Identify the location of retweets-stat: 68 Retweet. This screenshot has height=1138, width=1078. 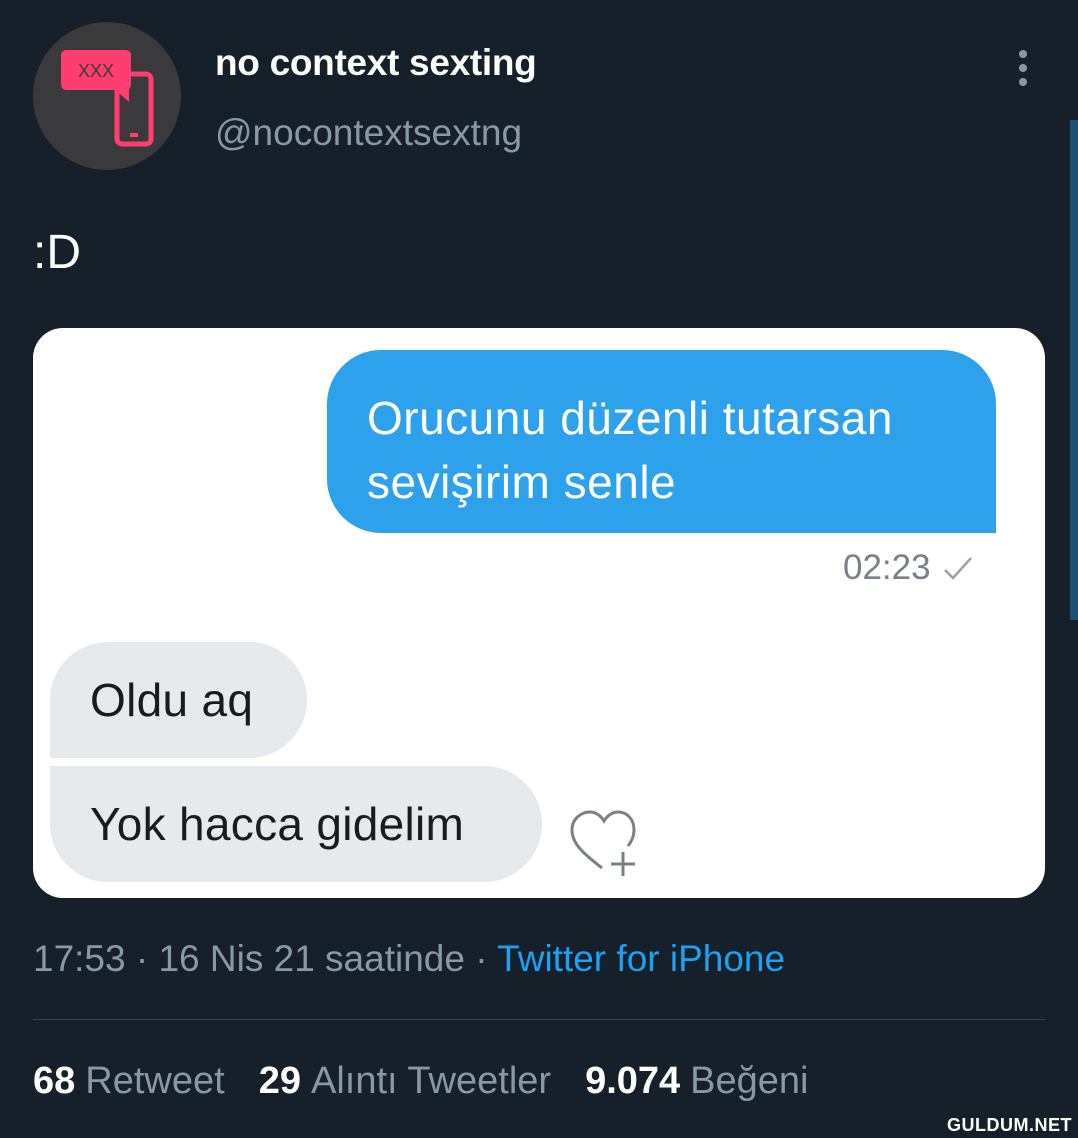
(129, 1081).